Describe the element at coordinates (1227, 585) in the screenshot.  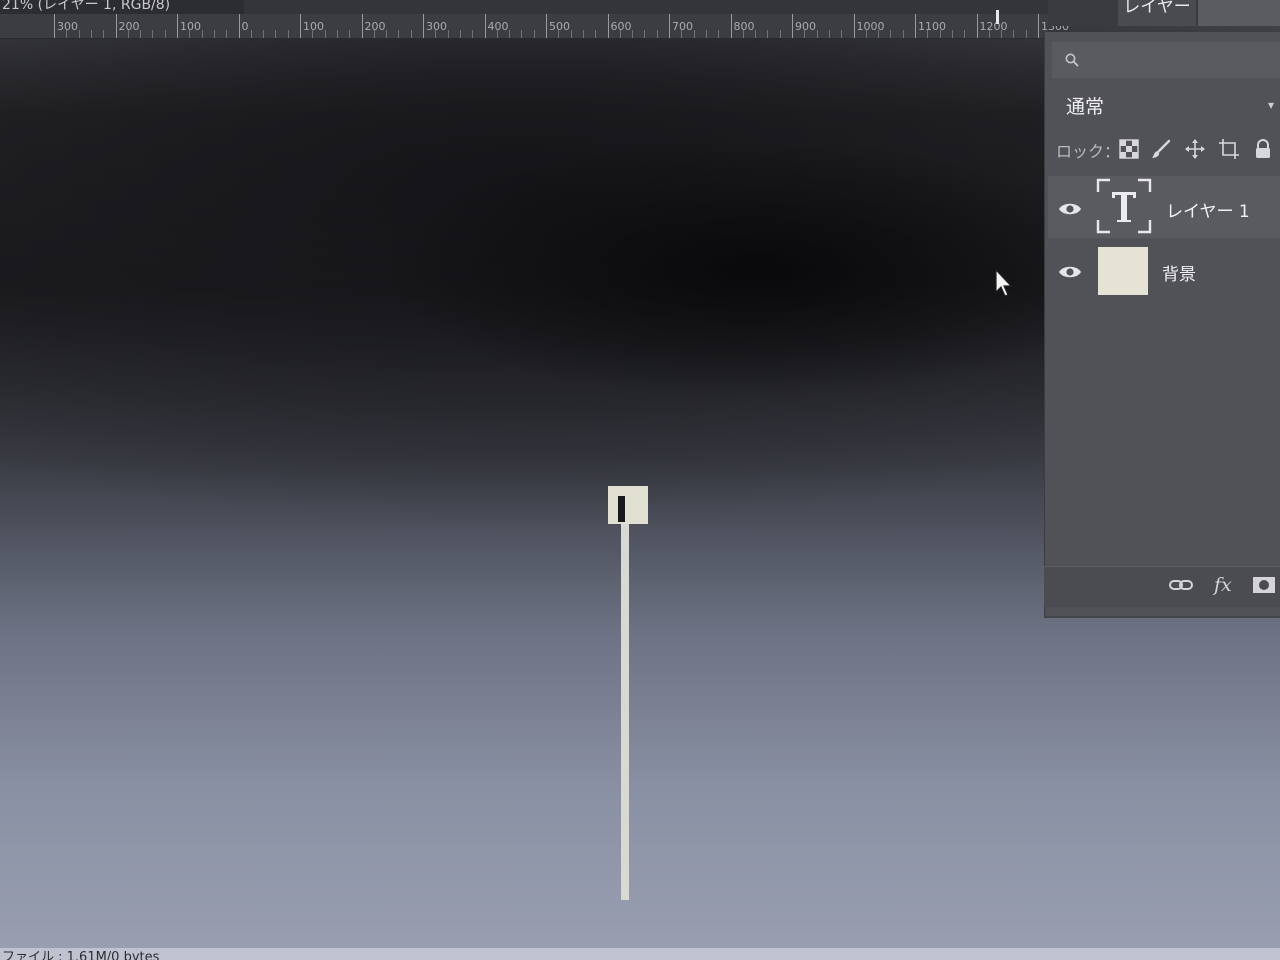
I see `fx-icon: fx` at that location.